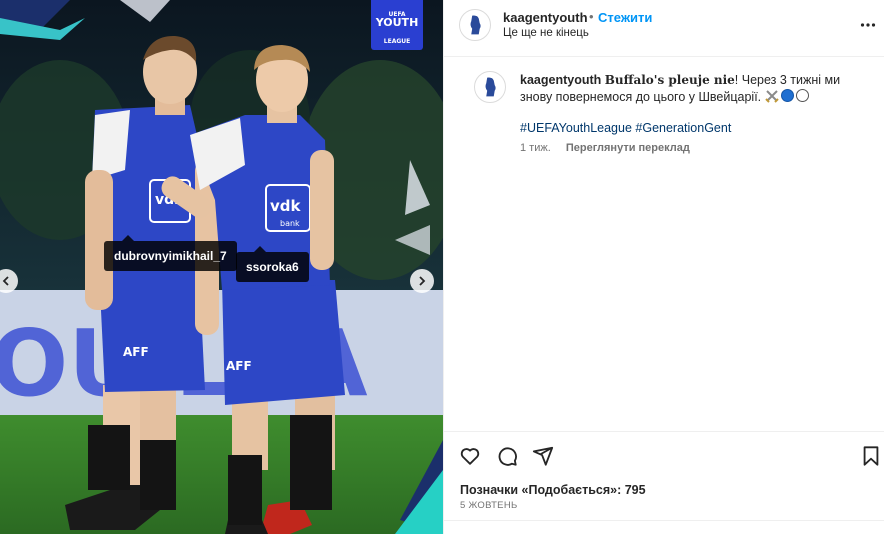 The height and width of the screenshot is (534, 884). Describe the element at coordinates (543, 456) in the screenshot. I see `share-icon` at that location.